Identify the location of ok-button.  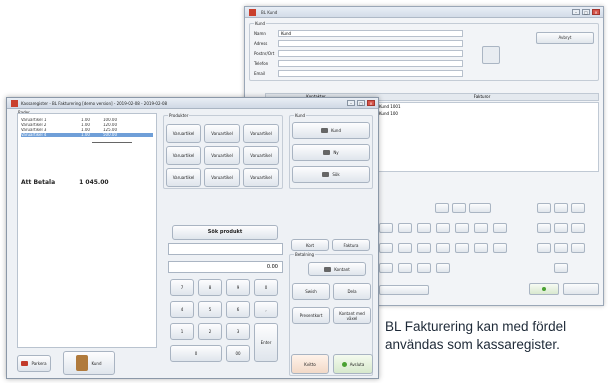
(544, 289).